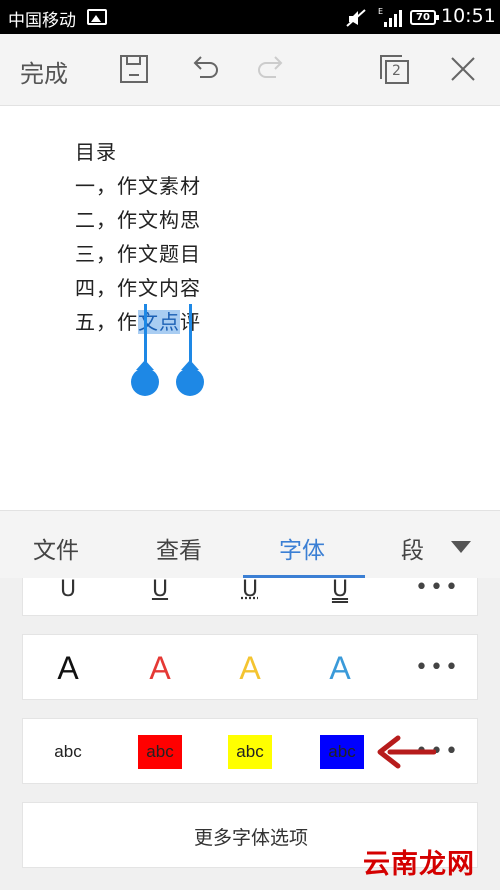 Image resolution: width=500 pixels, height=890 pixels. Describe the element at coordinates (468, 16) in the screenshot. I see `clock: 10:51` at that location.